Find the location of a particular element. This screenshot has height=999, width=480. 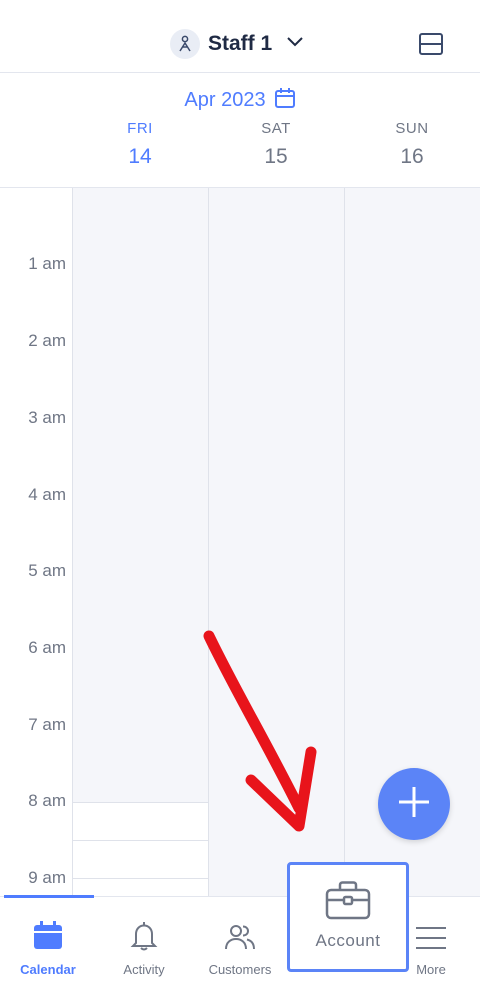

tab-label: Account is located at coordinates (348, 940).